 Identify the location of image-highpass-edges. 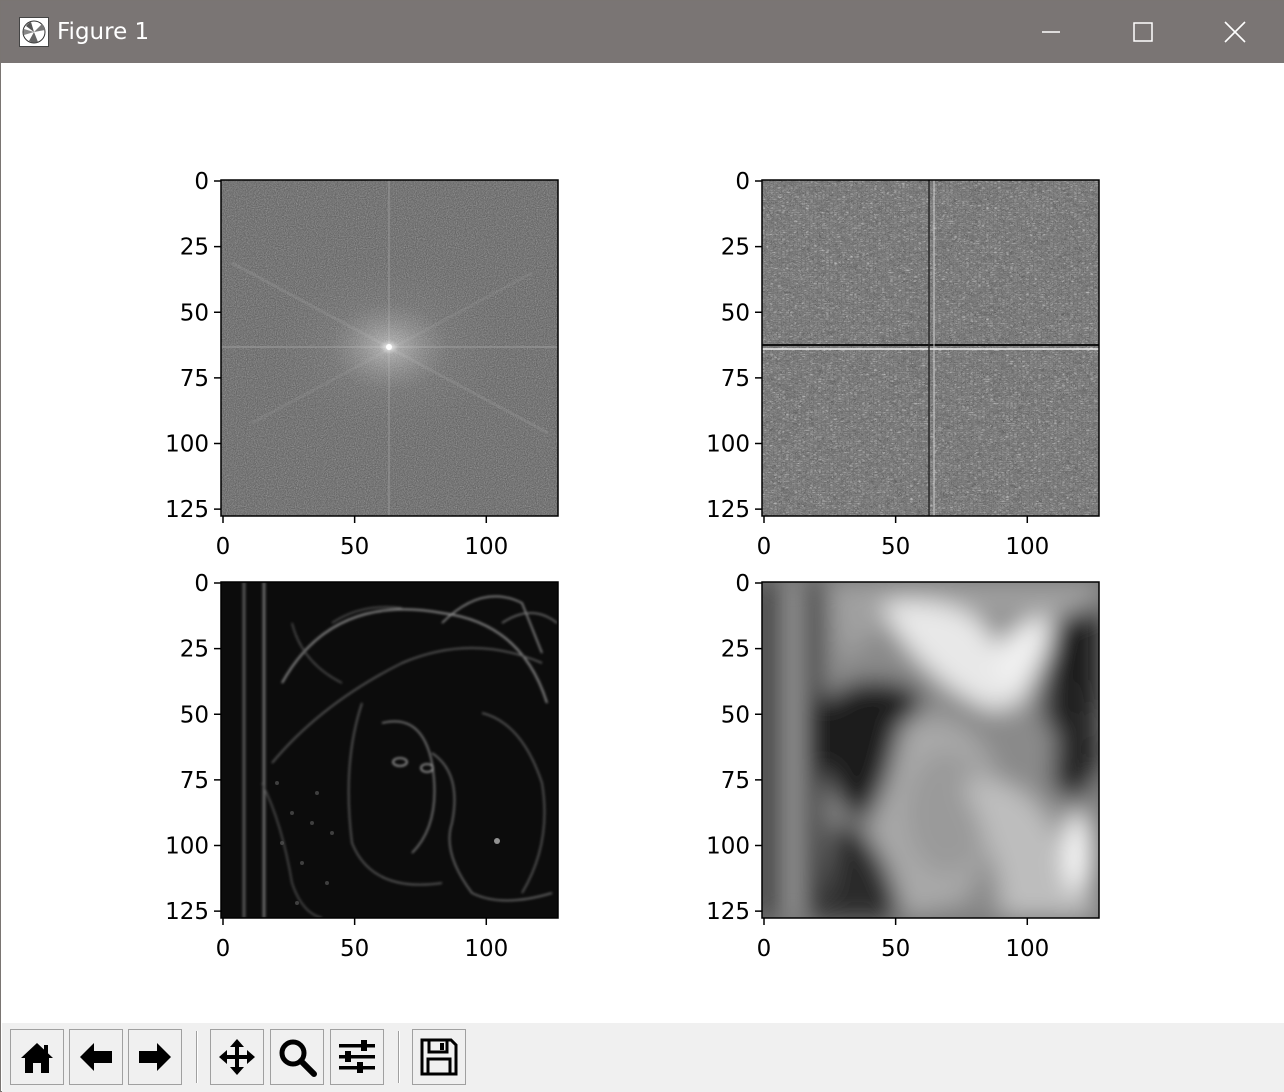
(389, 750).